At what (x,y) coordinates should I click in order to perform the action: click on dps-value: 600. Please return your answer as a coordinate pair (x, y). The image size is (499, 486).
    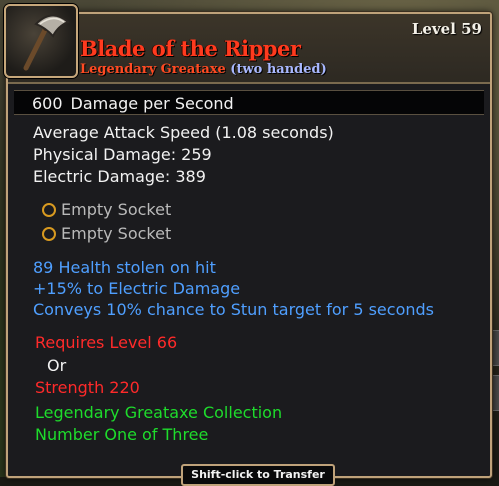
    Looking at the image, I should click on (47, 103).